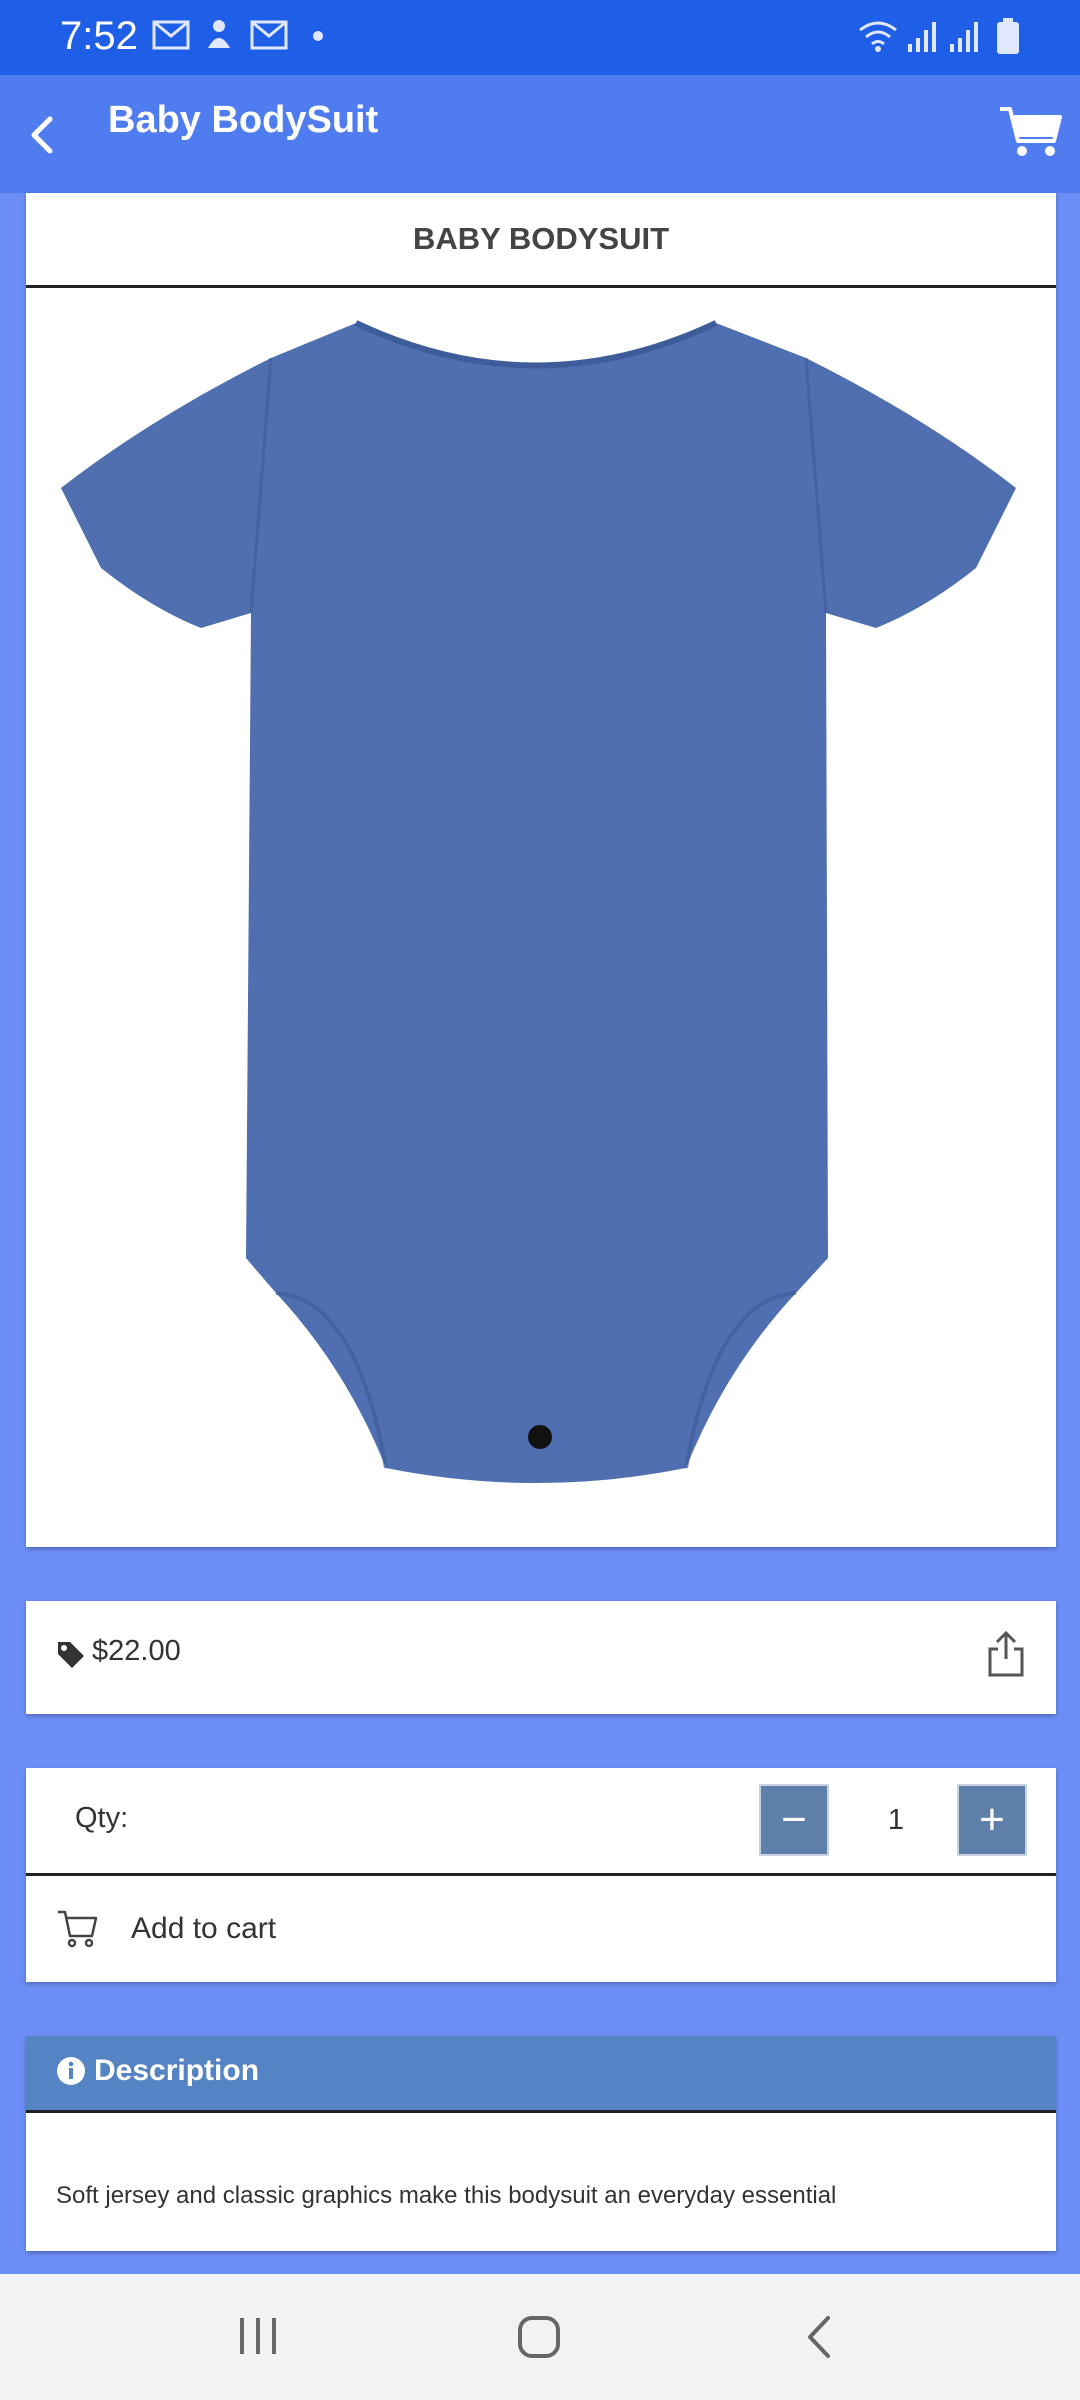 The width and height of the screenshot is (1080, 2400). Describe the element at coordinates (1006, 1654) in the screenshot. I see `share-icon` at that location.